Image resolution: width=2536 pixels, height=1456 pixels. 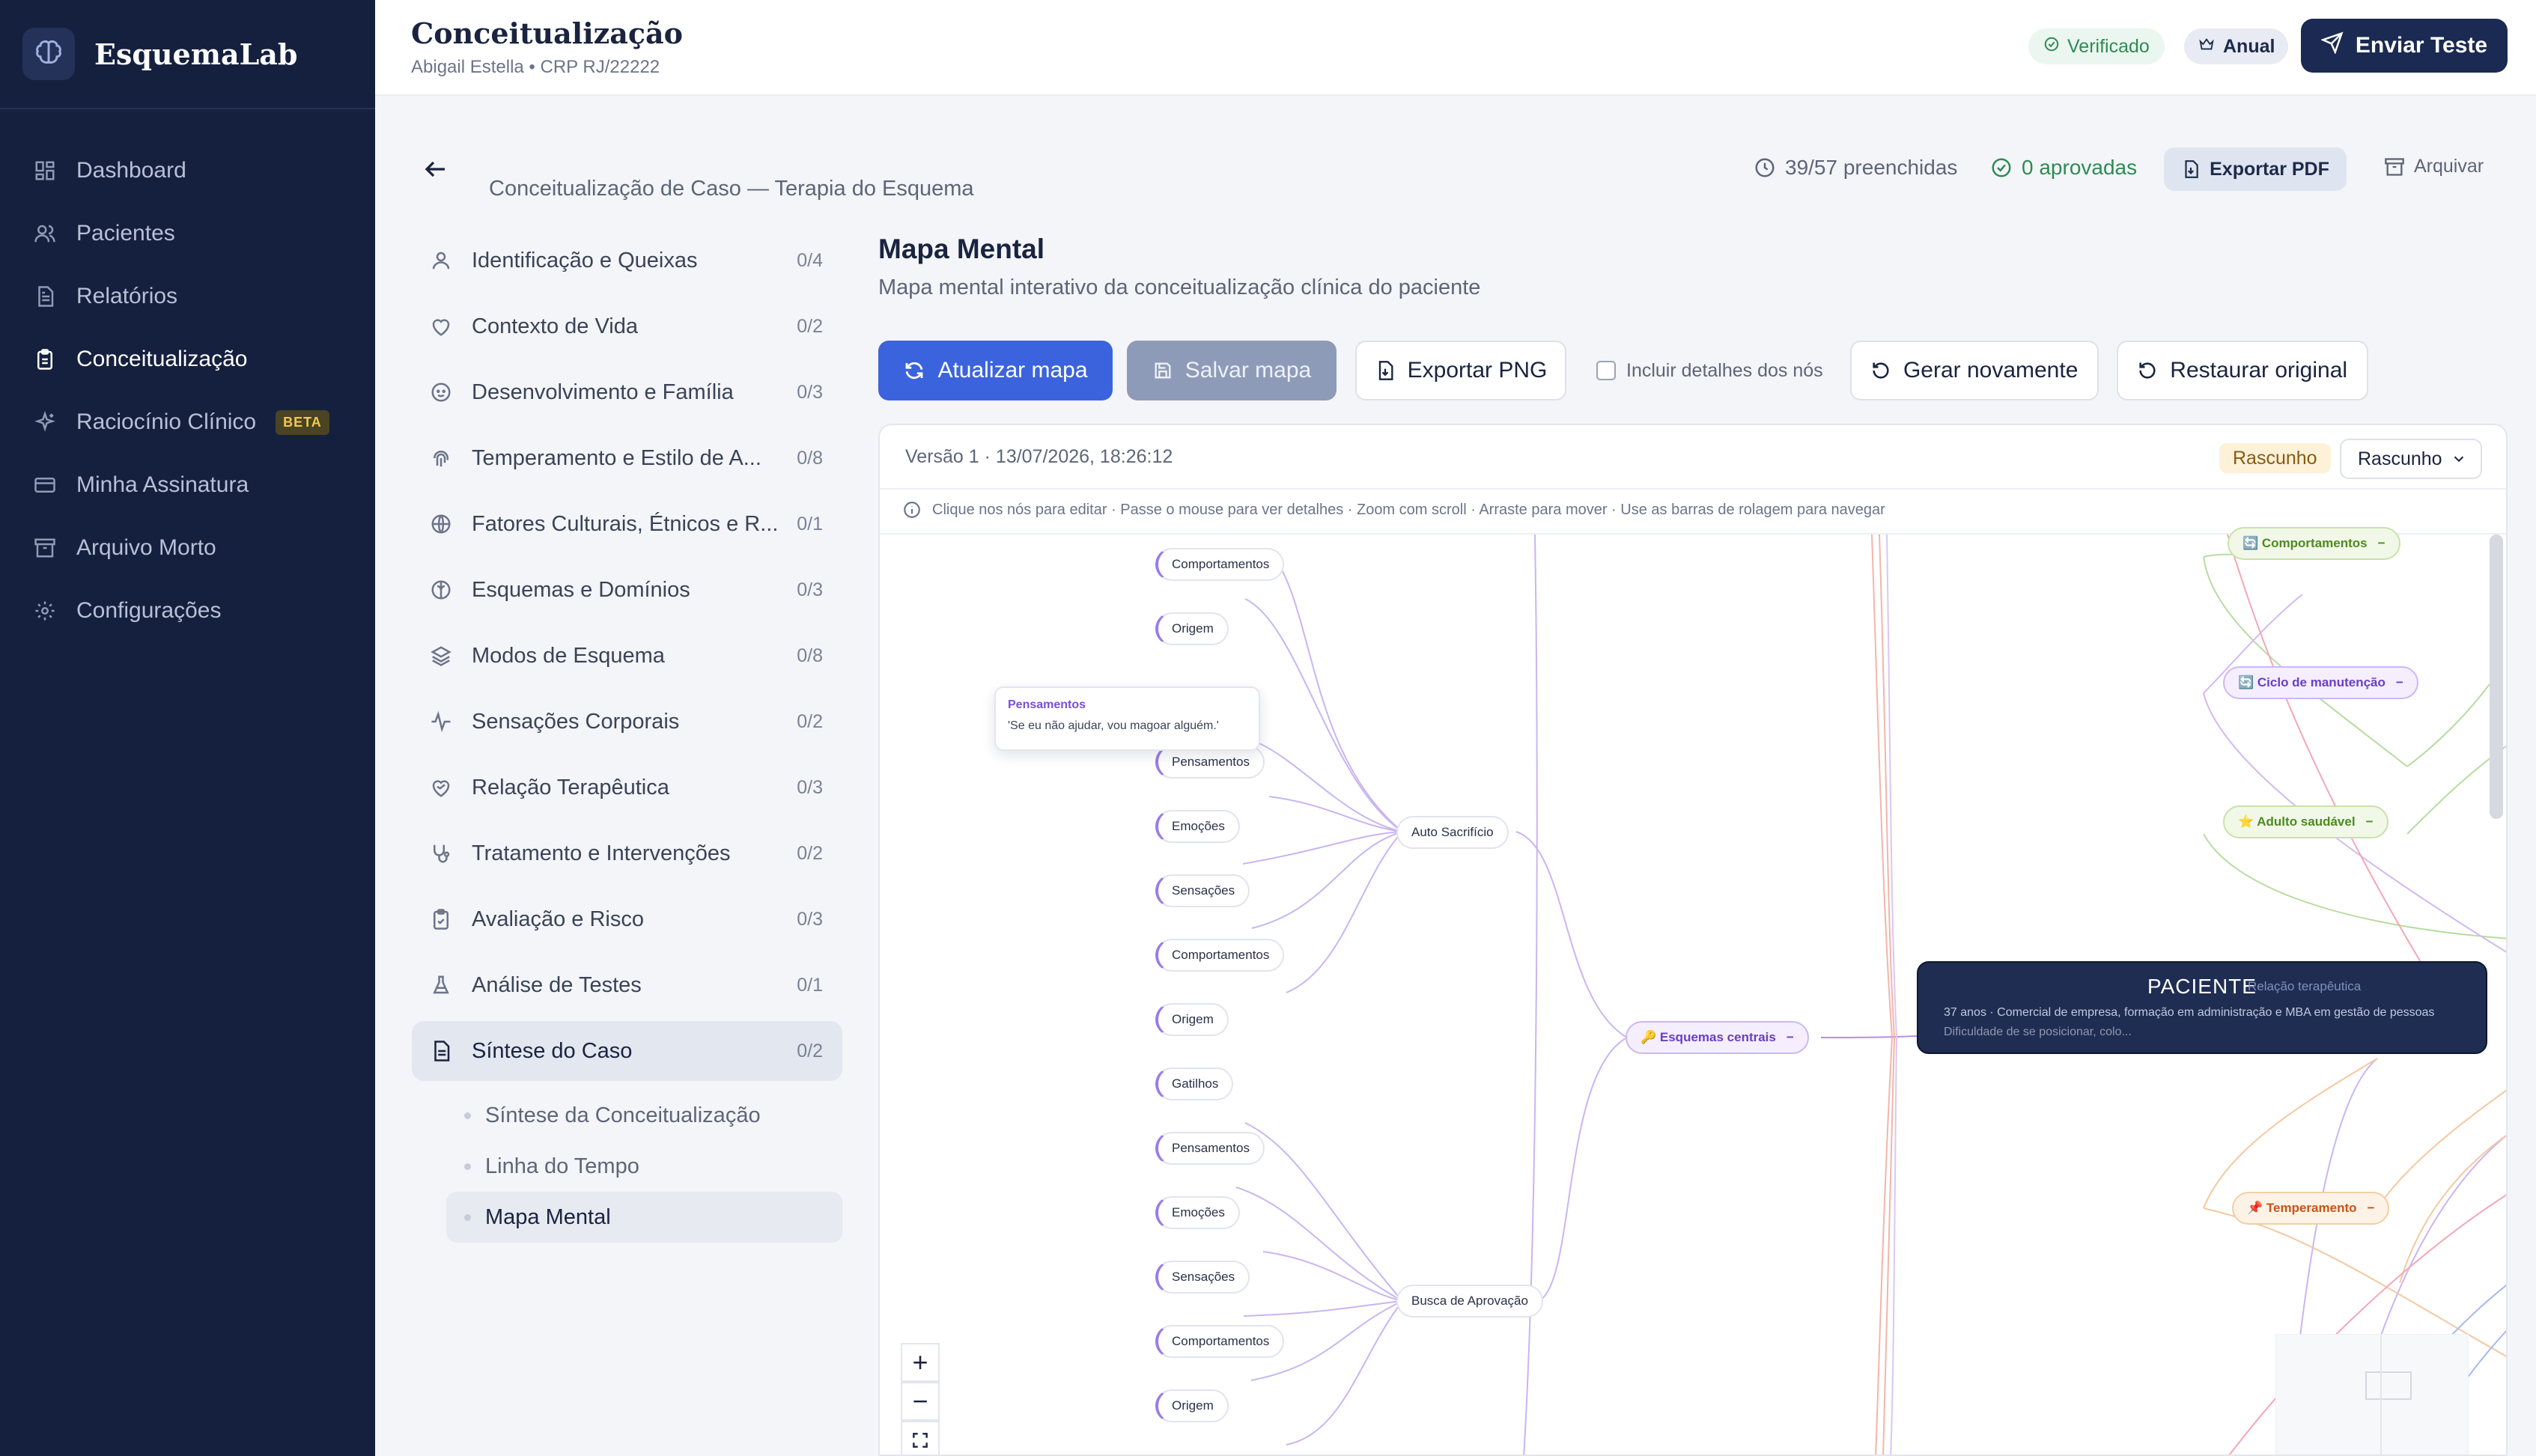 I want to click on sidebar-item-raciocinio-clinico: Raciocínio Clínico BETA, so click(x=187, y=422).